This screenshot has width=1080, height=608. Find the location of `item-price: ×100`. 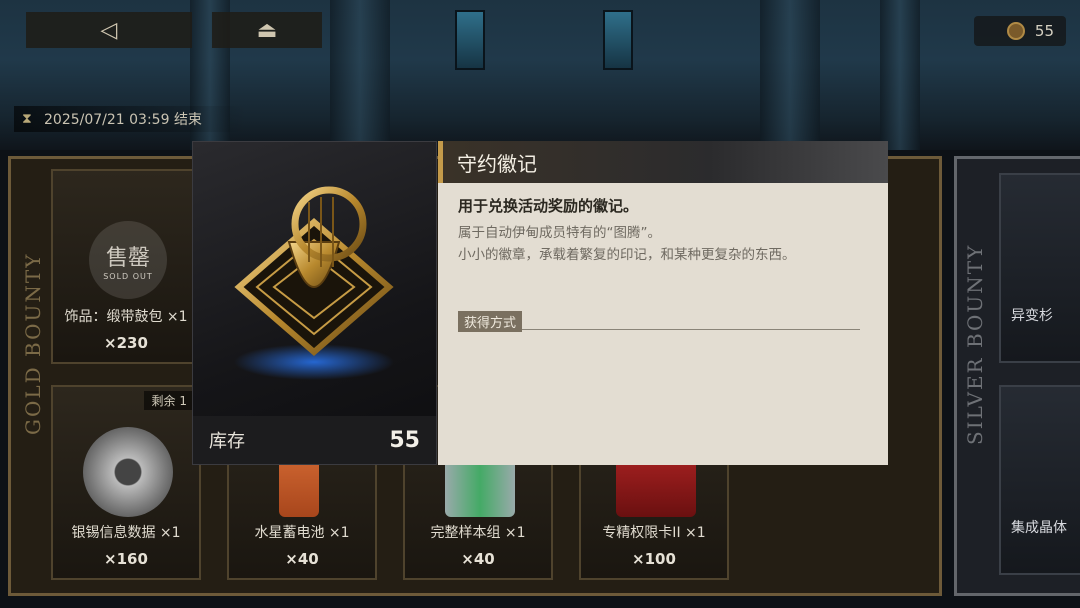

item-price: ×100 is located at coordinates (654, 559).